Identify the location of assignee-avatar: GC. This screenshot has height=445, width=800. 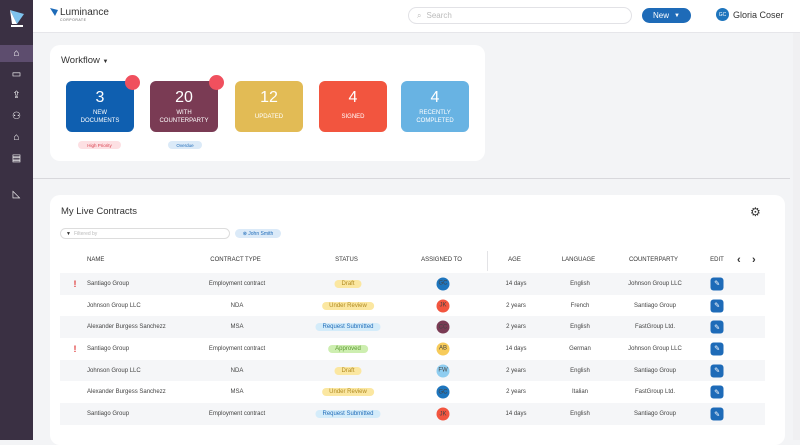
(443, 284).